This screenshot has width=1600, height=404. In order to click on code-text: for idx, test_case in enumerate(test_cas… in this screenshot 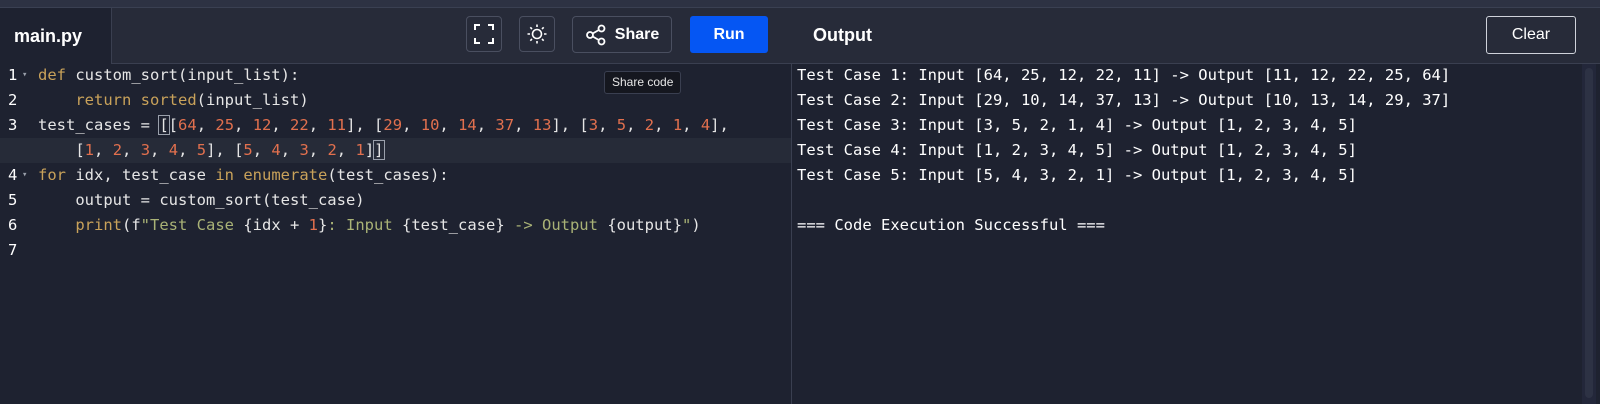, I will do `click(243, 175)`.